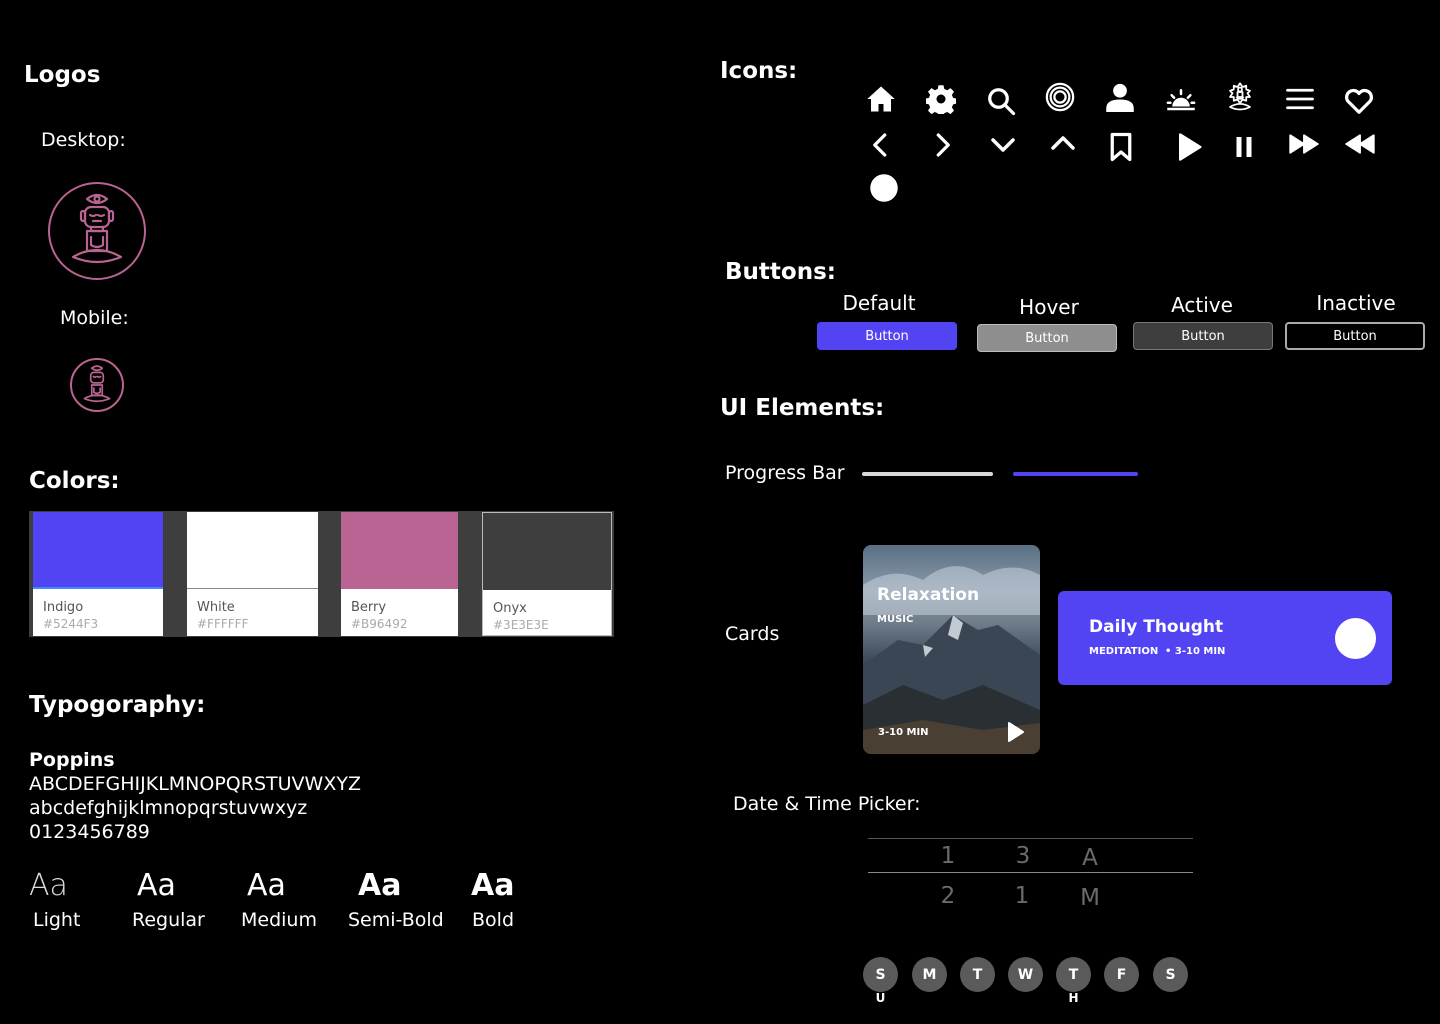 This screenshot has height=1024, width=1440. Describe the element at coordinates (1047, 338) in the screenshot. I see `hover-button: Button` at that location.